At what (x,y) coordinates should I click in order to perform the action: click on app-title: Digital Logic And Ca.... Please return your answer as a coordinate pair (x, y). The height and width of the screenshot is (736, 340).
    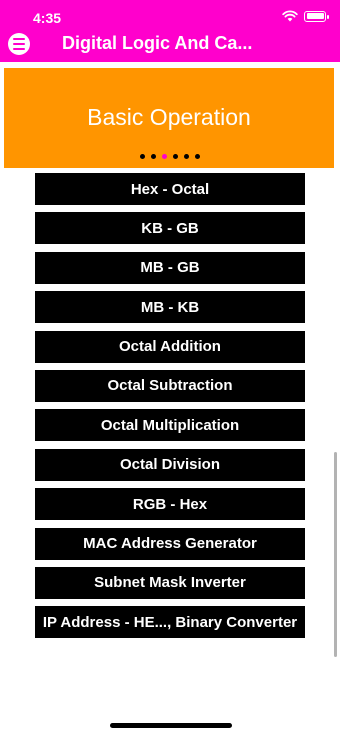
    Looking at the image, I should click on (157, 43).